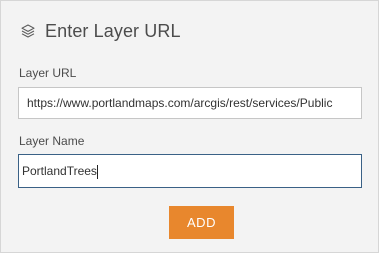  Describe the element at coordinates (97, 171) in the screenshot. I see `text-cursor` at that location.